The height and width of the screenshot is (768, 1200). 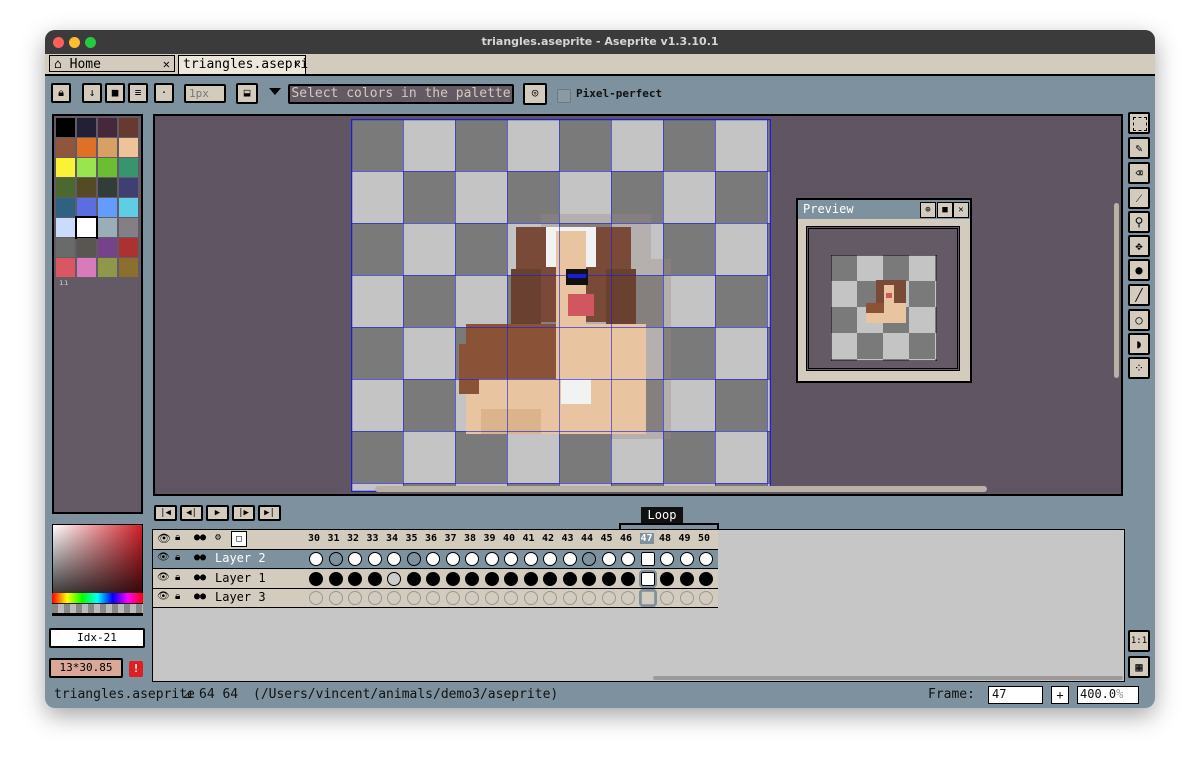 What do you see at coordinates (1139, 368) in the screenshot?
I see `spray-tool-icon: ⁘` at bounding box center [1139, 368].